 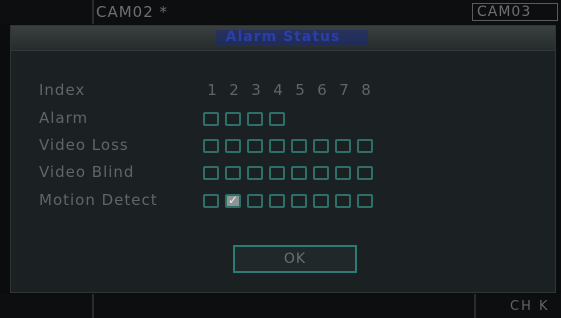 I want to click on dialog-title: Alarm Status, so click(x=283, y=37).